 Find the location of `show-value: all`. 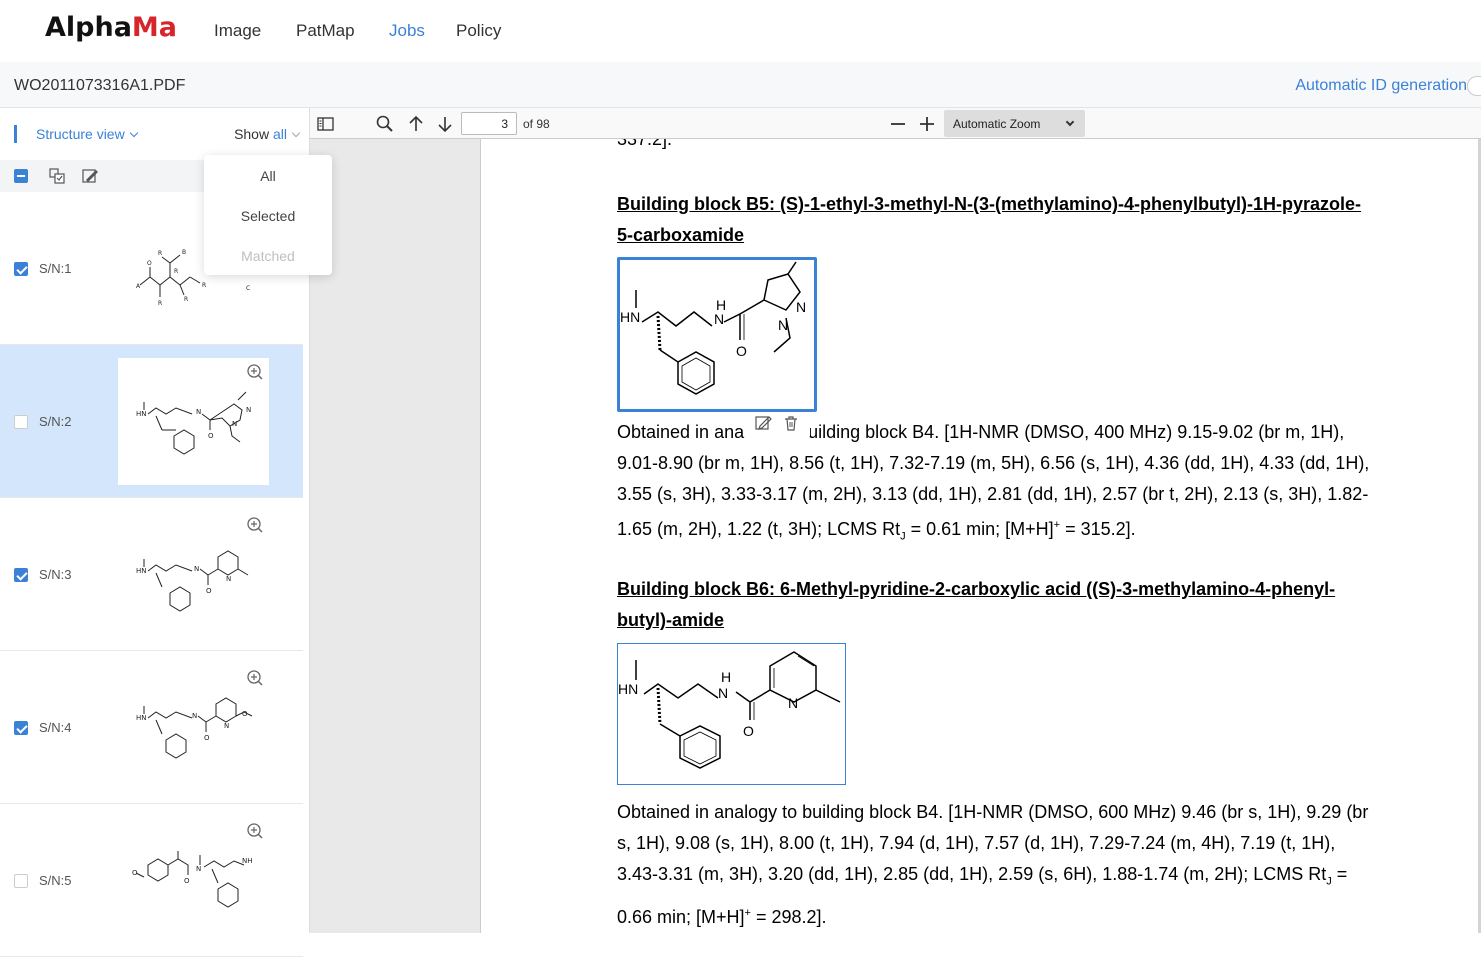

show-value: all is located at coordinates (279, 134).